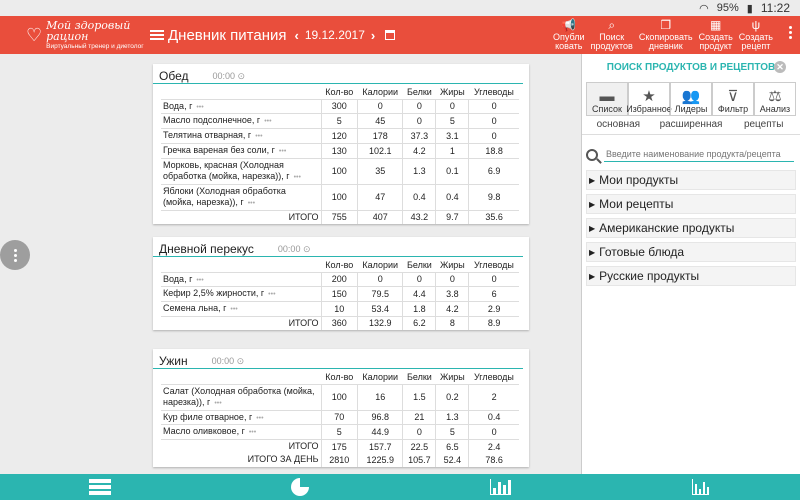  Describe the element at coordinates (100, 487) in the screenshot. I see `diary-list-icon` at that location.